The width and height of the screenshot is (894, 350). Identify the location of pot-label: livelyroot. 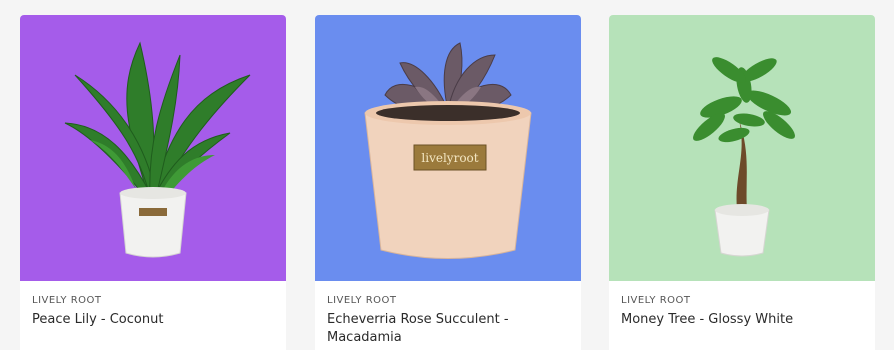
(449, 158).